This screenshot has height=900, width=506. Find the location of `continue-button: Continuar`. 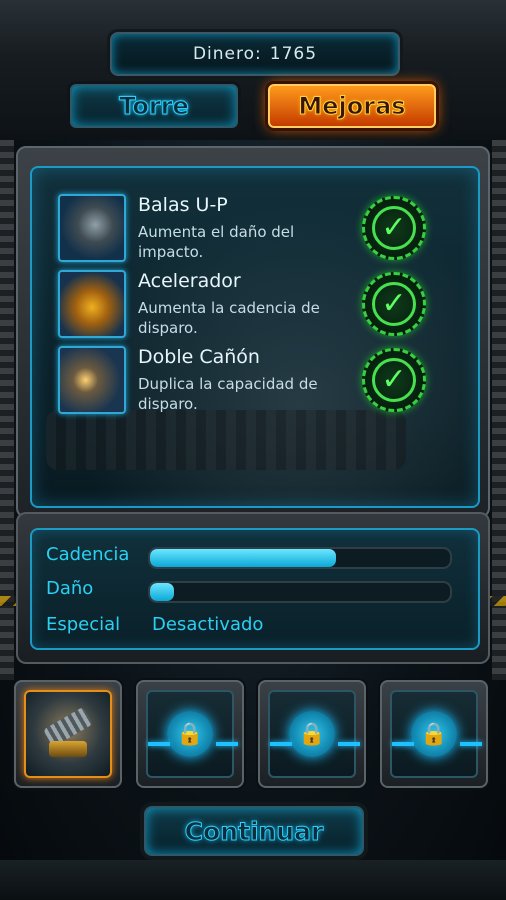

continue-button: Continuar is located at coordinates (254, 831).